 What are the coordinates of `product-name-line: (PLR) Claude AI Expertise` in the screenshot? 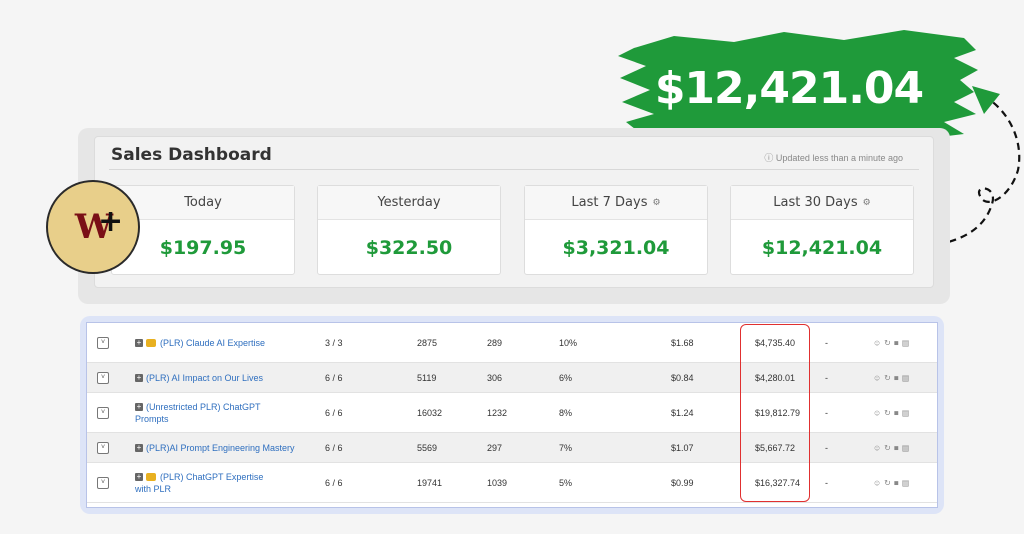 It's located at (212, 343).